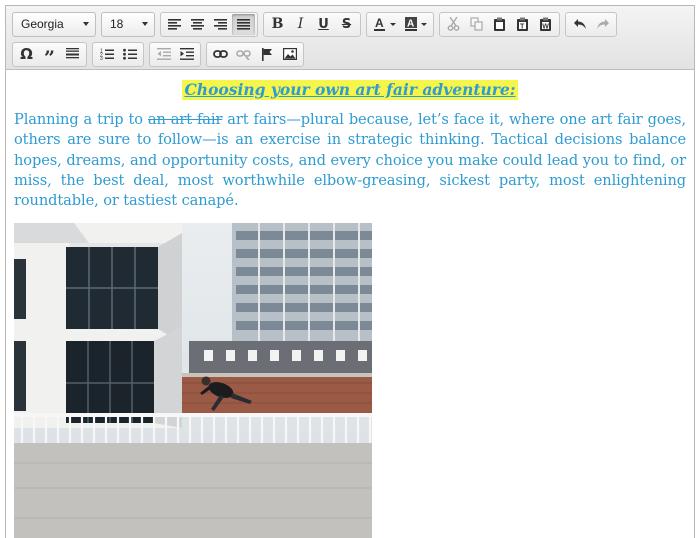 Image resolution: width=700 pixels, height=538 pixels. I want to click on heading-line: Choosing your own art fair adventure:, so click(350, 90).